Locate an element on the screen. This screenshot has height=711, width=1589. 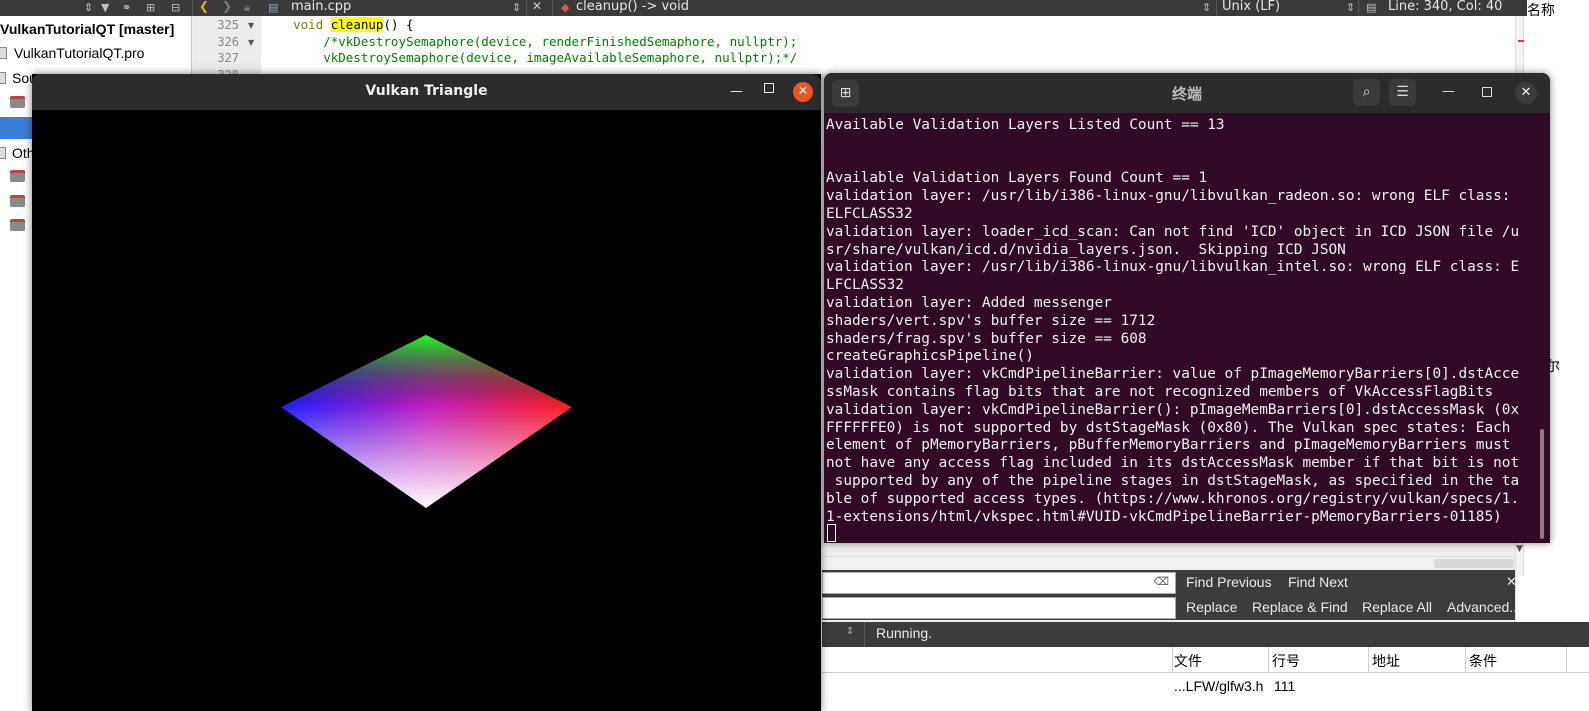
terminal-cursor is located at coordinates (831, 533).